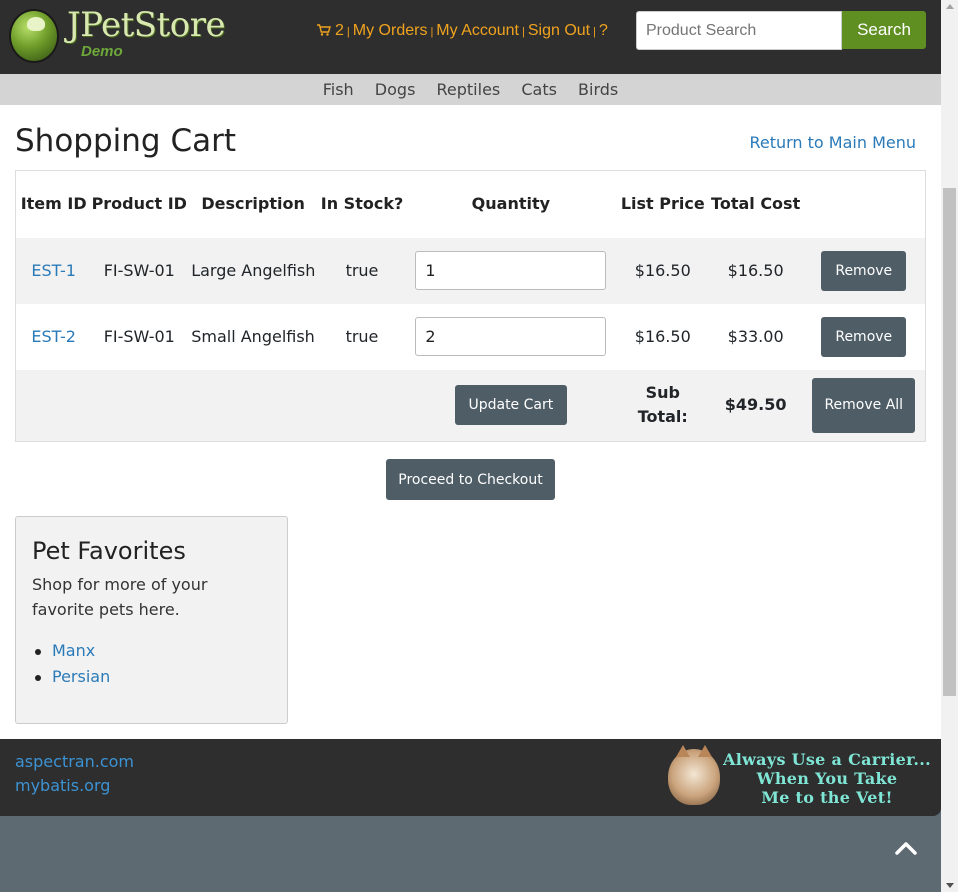 The width and height of the screenshot is (958, 892). I want to click on return-main-menu-link: Return to Main Menu, so click(832, 142).